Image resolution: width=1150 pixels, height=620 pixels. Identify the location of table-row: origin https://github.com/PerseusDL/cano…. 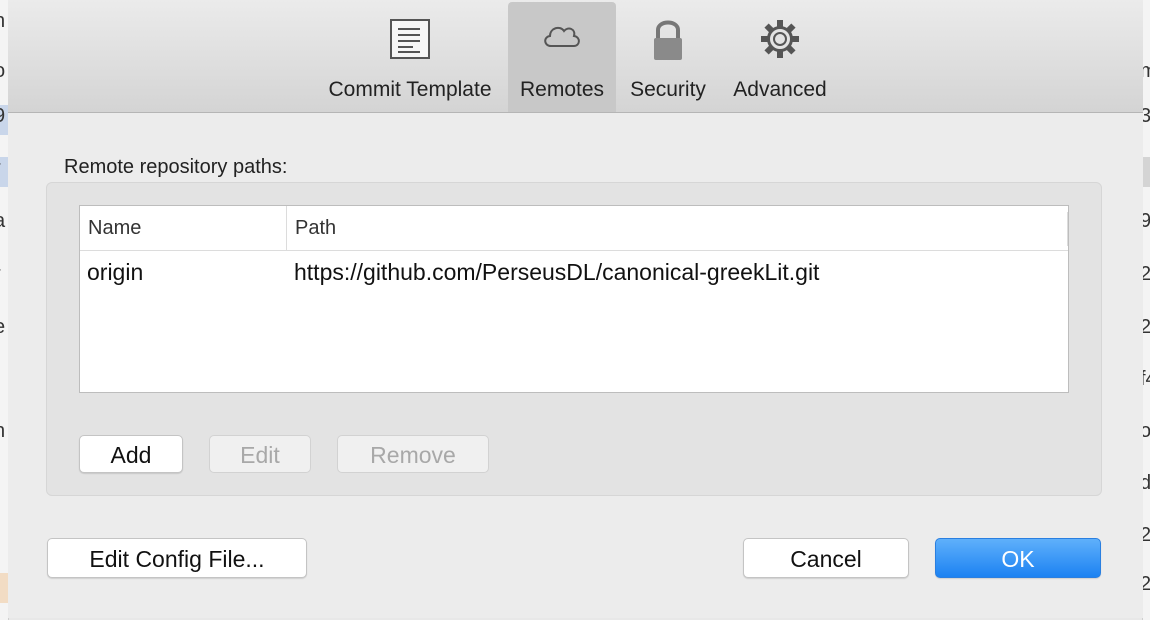
(574, 272).